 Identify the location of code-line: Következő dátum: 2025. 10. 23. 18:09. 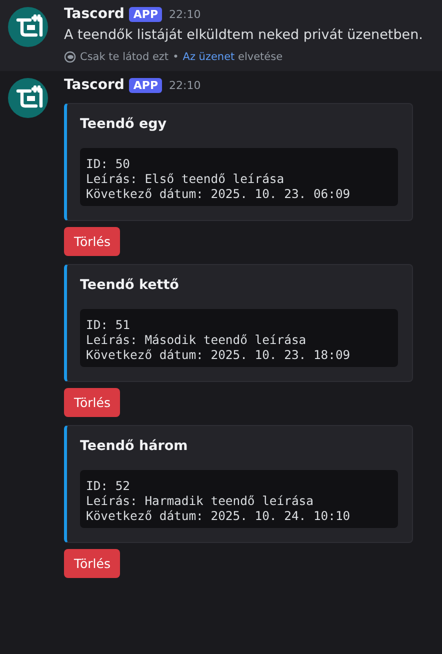
(219, 355).